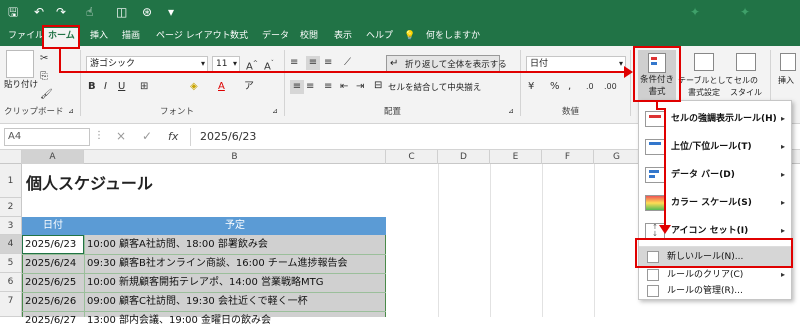 The image size is (800, 330). I want to click on font-group-label: フォント, so click(177, 112).